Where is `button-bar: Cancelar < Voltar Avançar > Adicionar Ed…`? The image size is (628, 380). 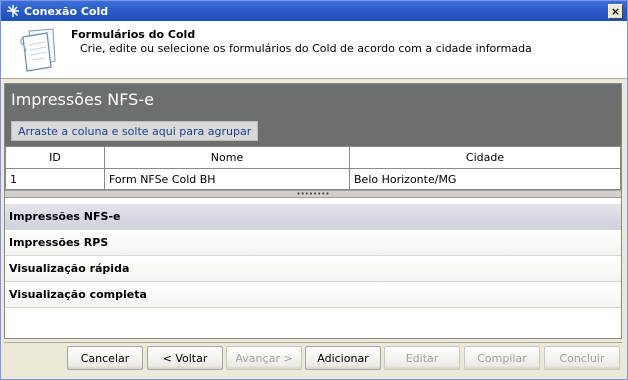 button-bar: Cancelar < Voltar Avançar > Adicionar Ed… is located at coordinates (313, 359).